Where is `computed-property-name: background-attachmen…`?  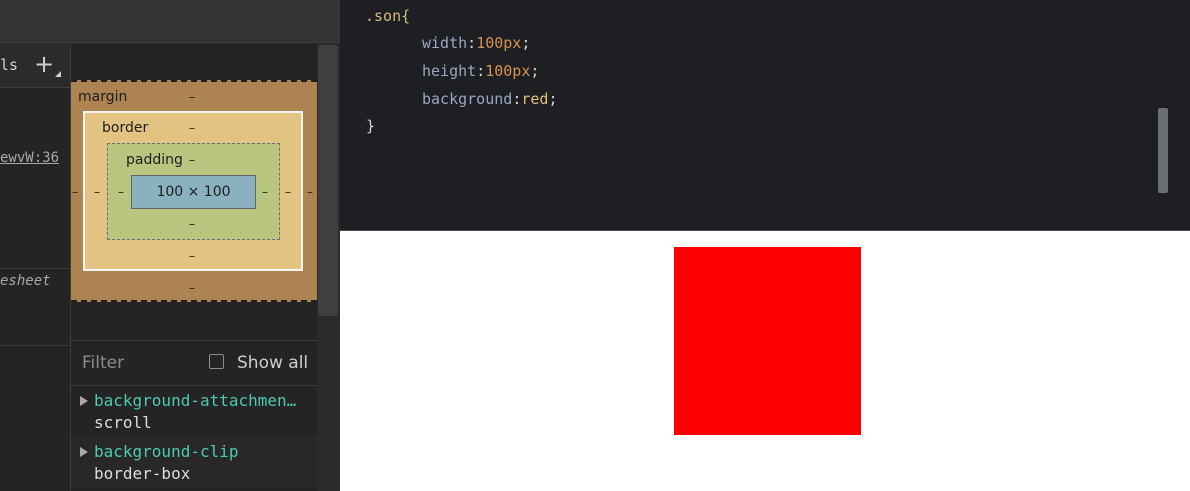
computed-property-name: background-attachmen… is located at coordinates (195, 400).